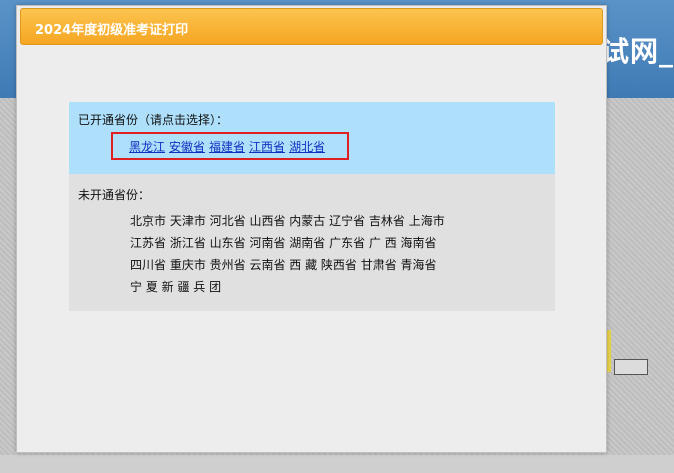 The image size is (674, 473). Describe the element at coordinates (311, 26) in the screenshot. I see `dialog-title-bar: 2024年度初级准考证打印` at that location.